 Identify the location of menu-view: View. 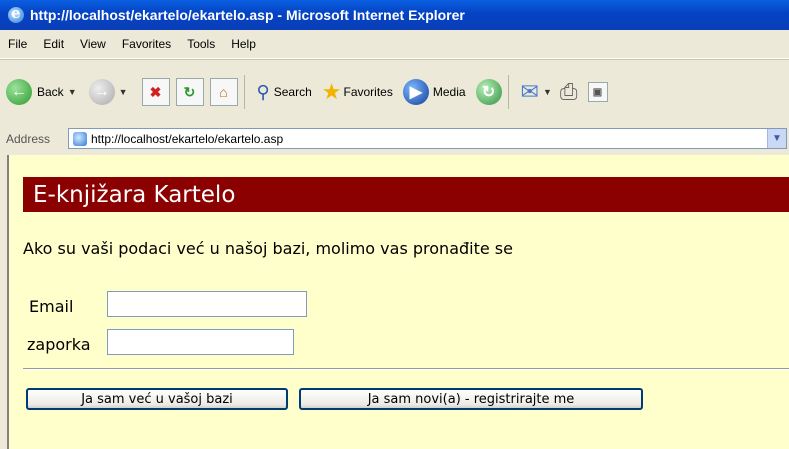
(93, 44).